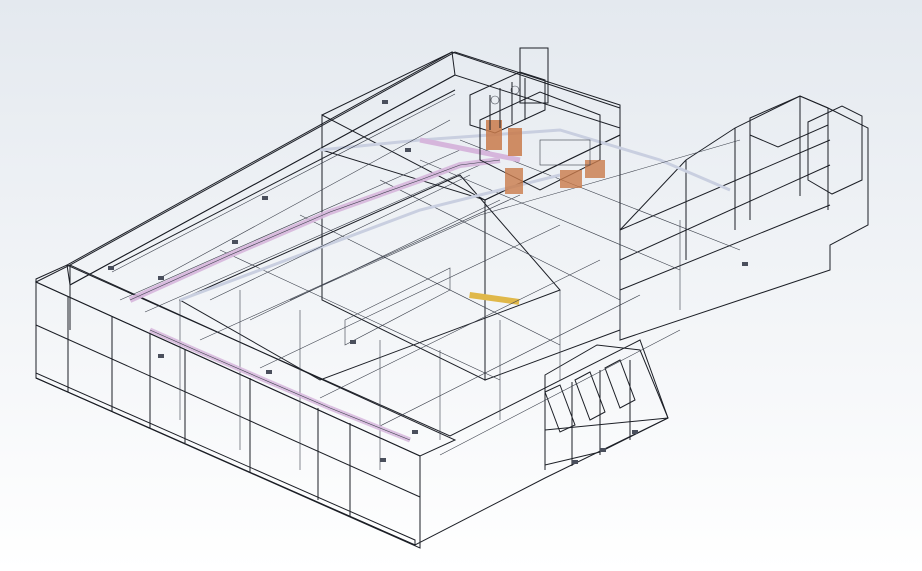  I want to click on right-annex, so click(744, 218).